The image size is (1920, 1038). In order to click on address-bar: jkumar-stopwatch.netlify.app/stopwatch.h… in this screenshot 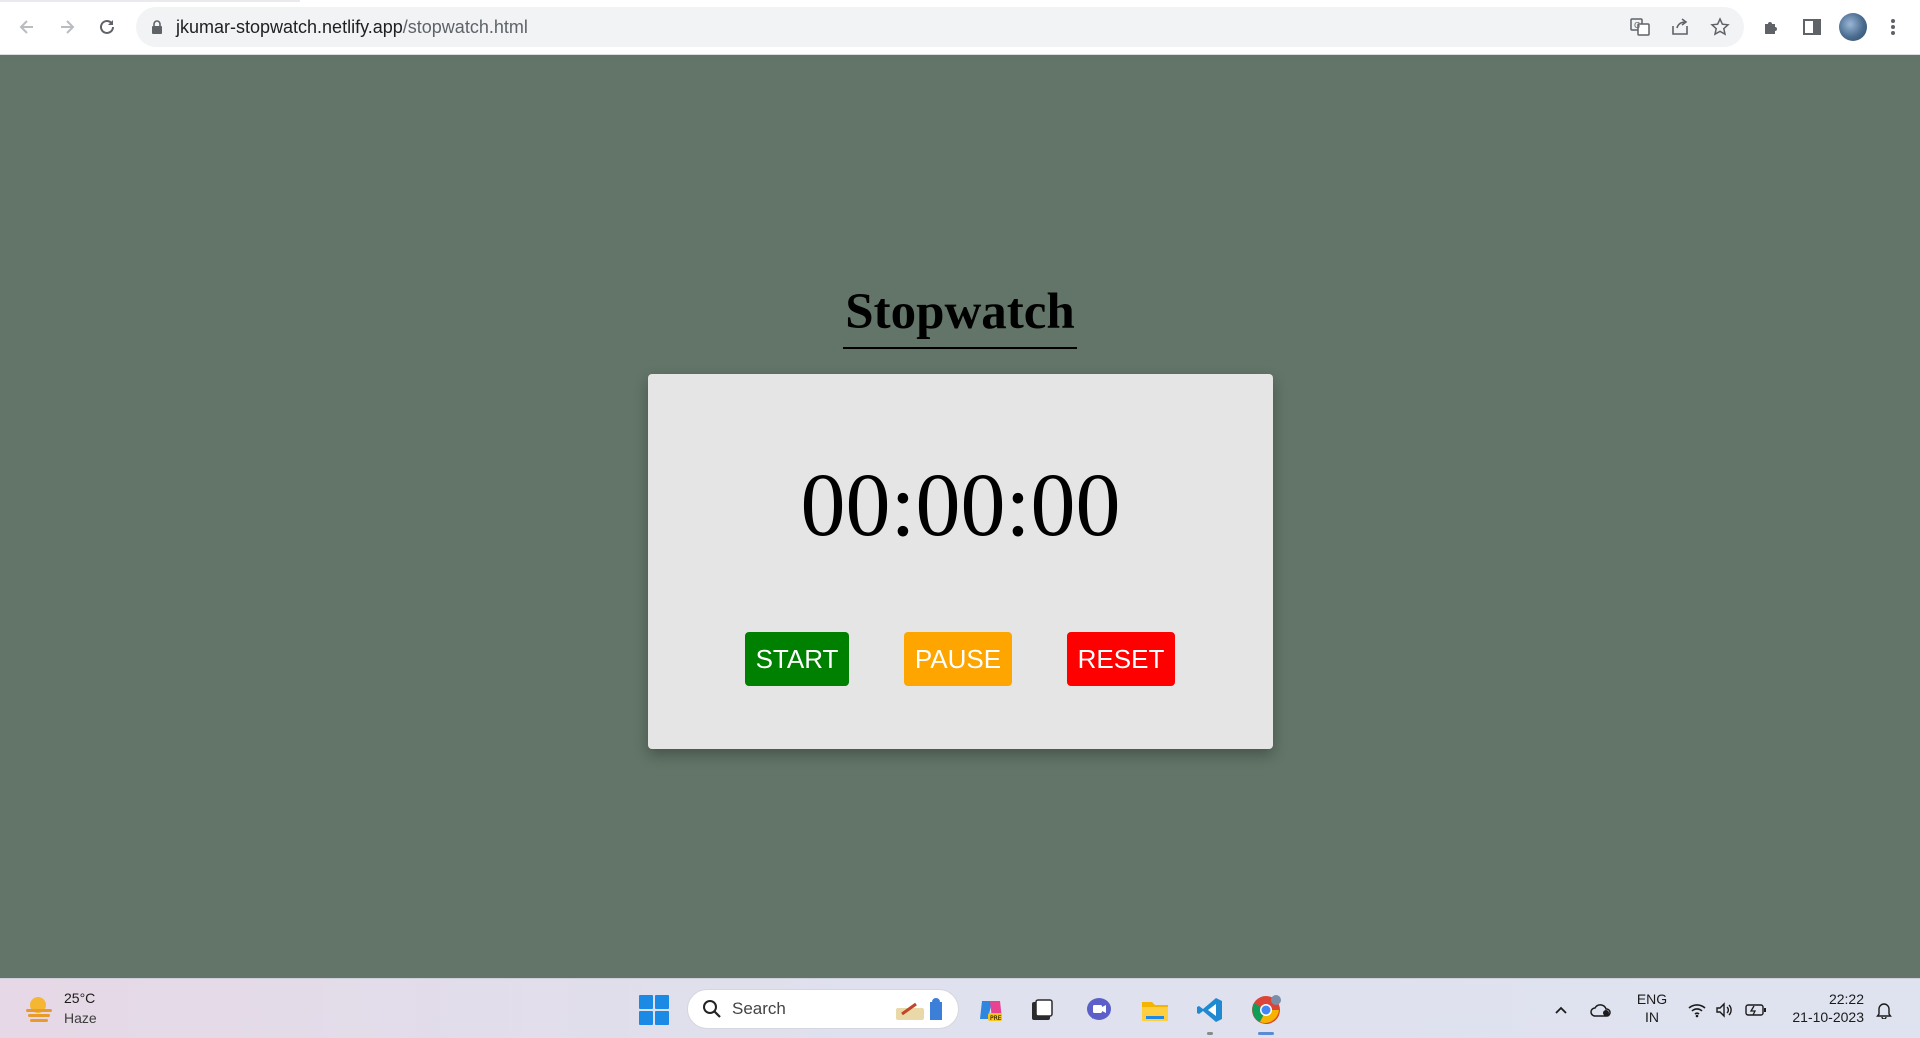, I will do `click(940, 27)`.